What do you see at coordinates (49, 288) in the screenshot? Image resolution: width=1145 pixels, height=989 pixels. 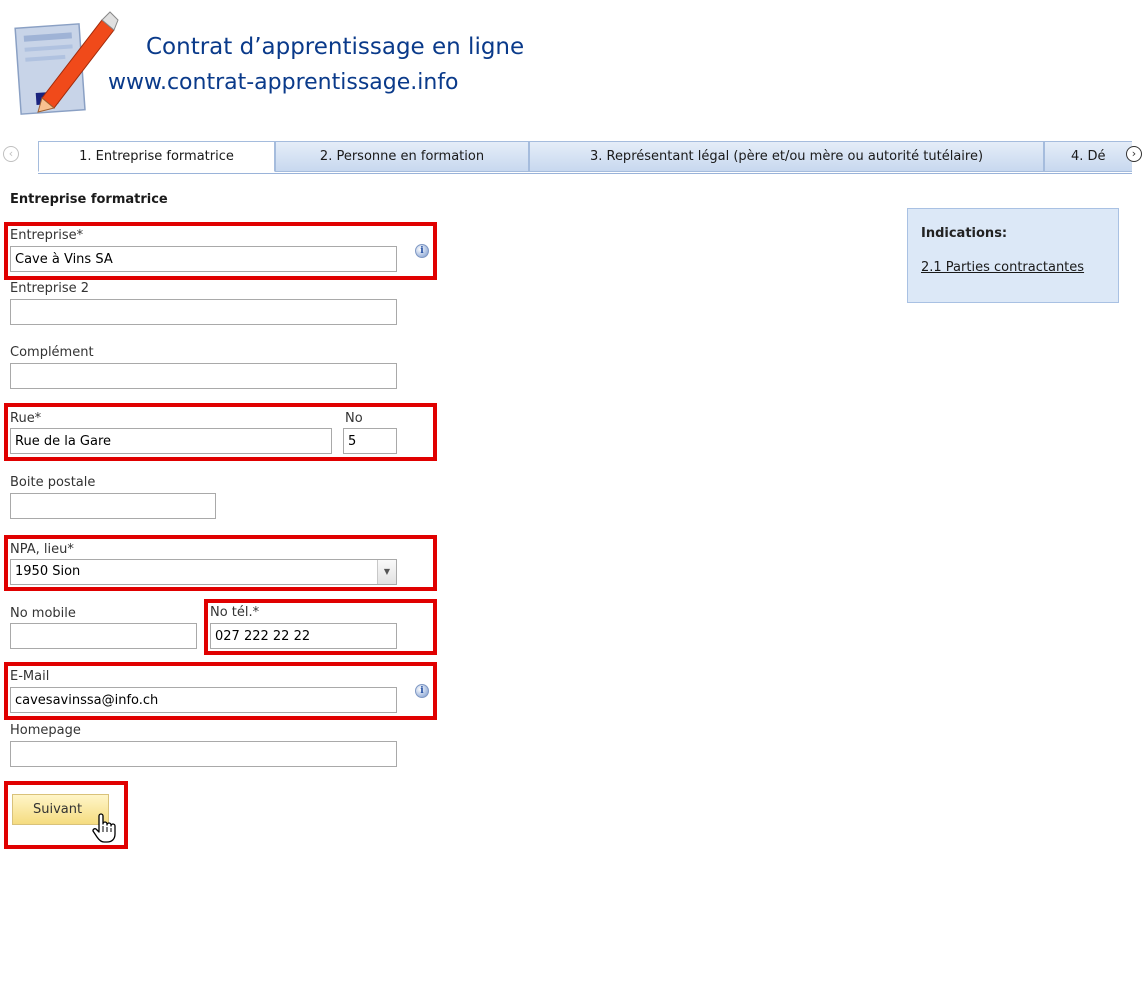 I see `entreprise2-label: Entreprise 2` at bounding box center [49, 288].